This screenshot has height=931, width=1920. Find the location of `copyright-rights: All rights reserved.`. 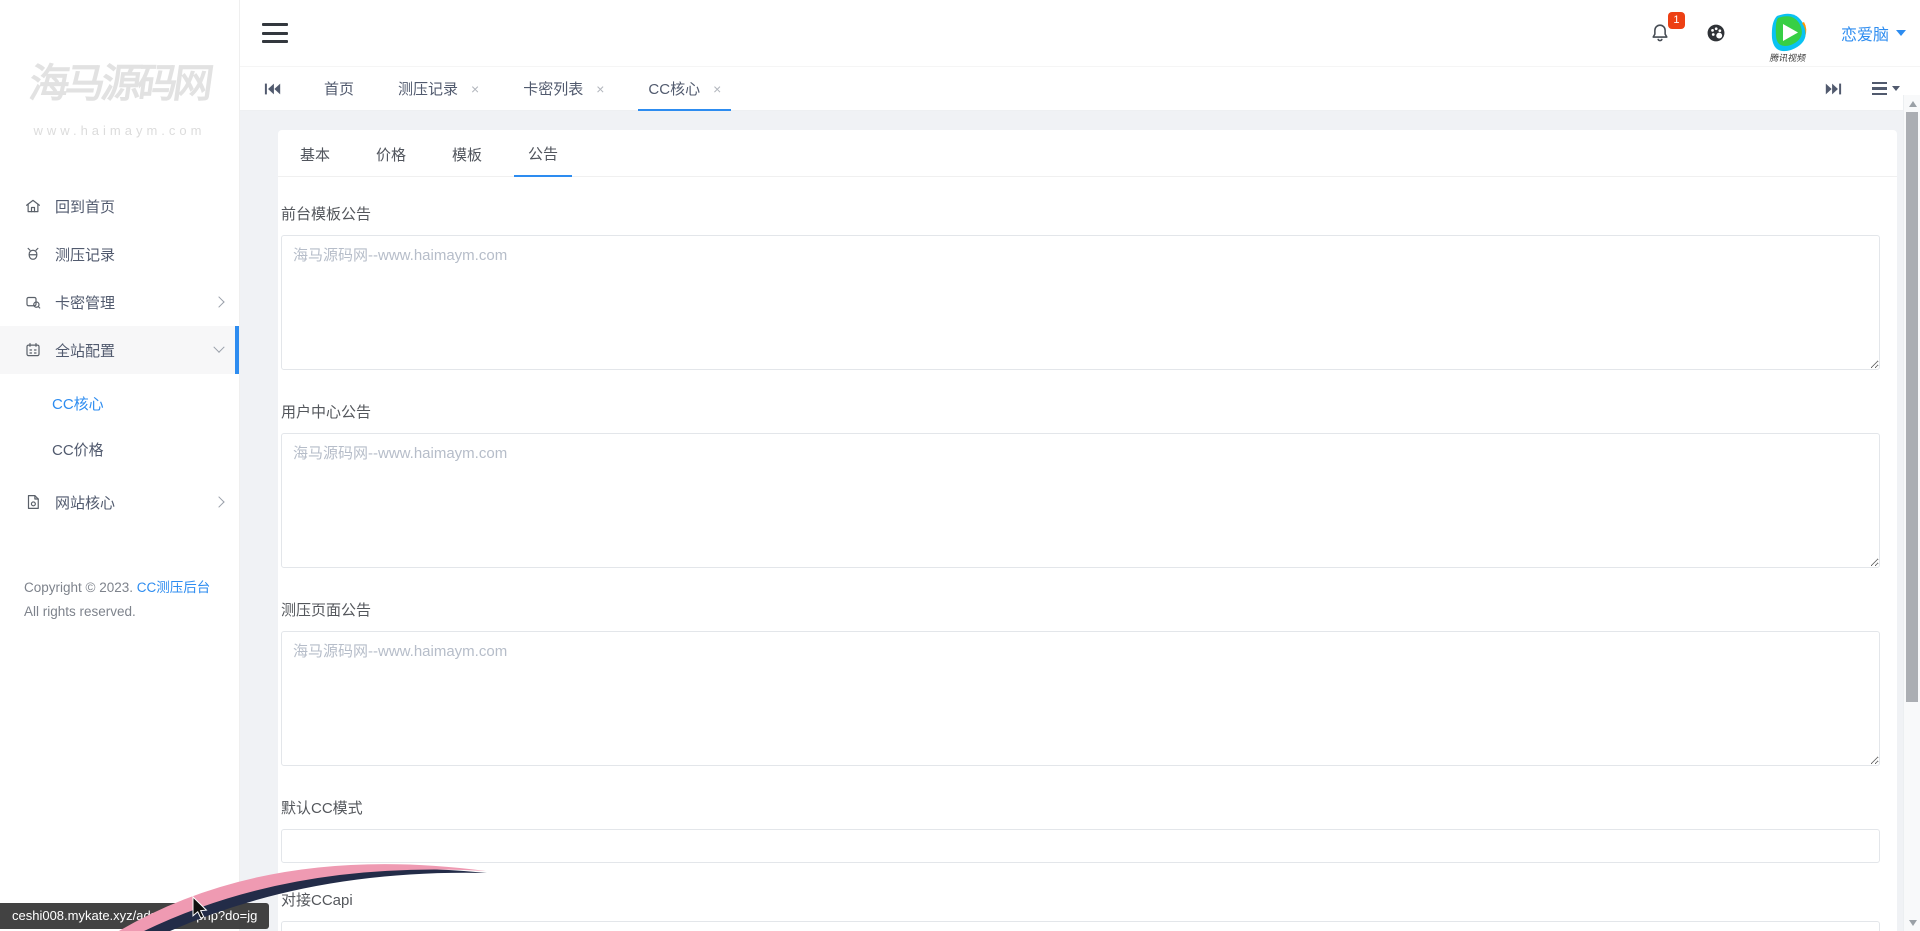

copyright-rights: All rights reserved. is located at coordinates (80, 611).